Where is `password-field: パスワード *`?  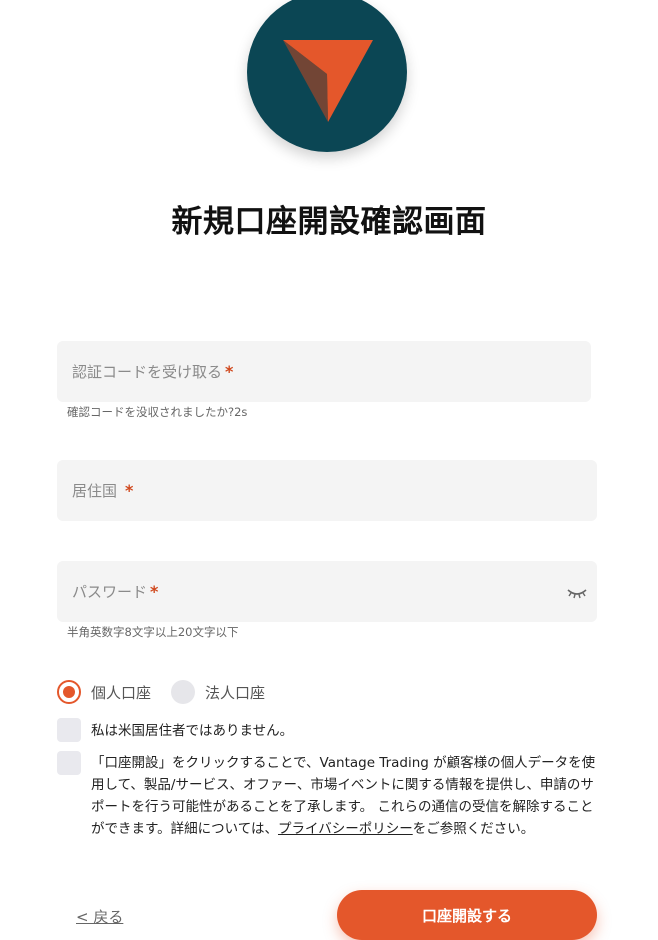 password-field: パスワード * is located at coordinates (327, 591).